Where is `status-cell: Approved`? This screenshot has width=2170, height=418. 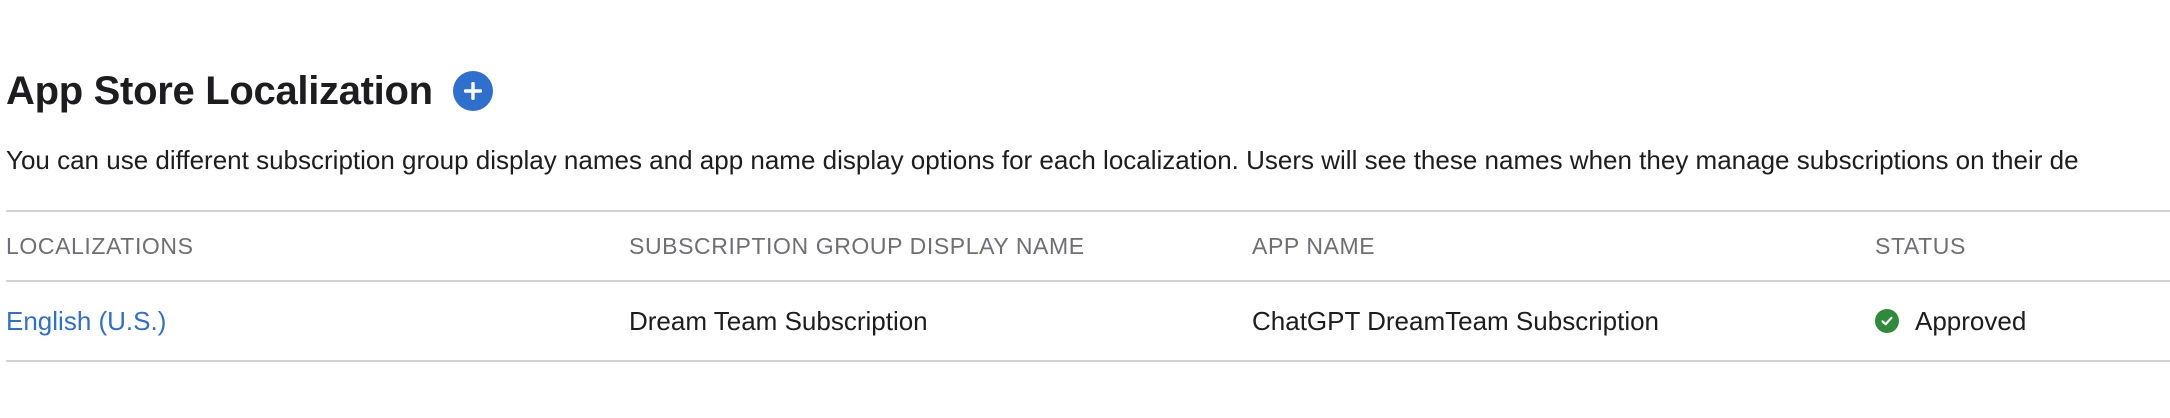
status-cell: Approved is located at coordinates (1950, 321).